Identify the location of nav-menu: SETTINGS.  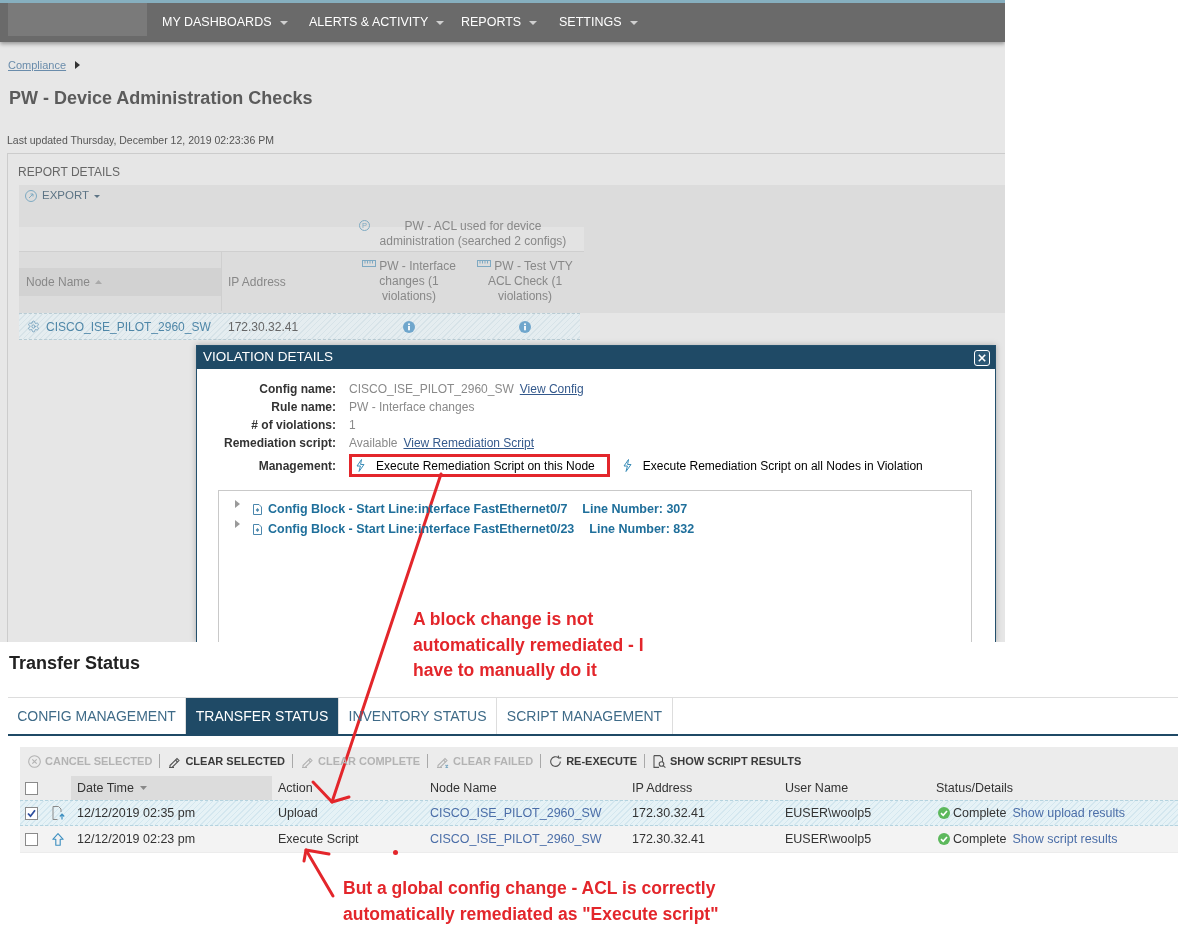
(592, 22).